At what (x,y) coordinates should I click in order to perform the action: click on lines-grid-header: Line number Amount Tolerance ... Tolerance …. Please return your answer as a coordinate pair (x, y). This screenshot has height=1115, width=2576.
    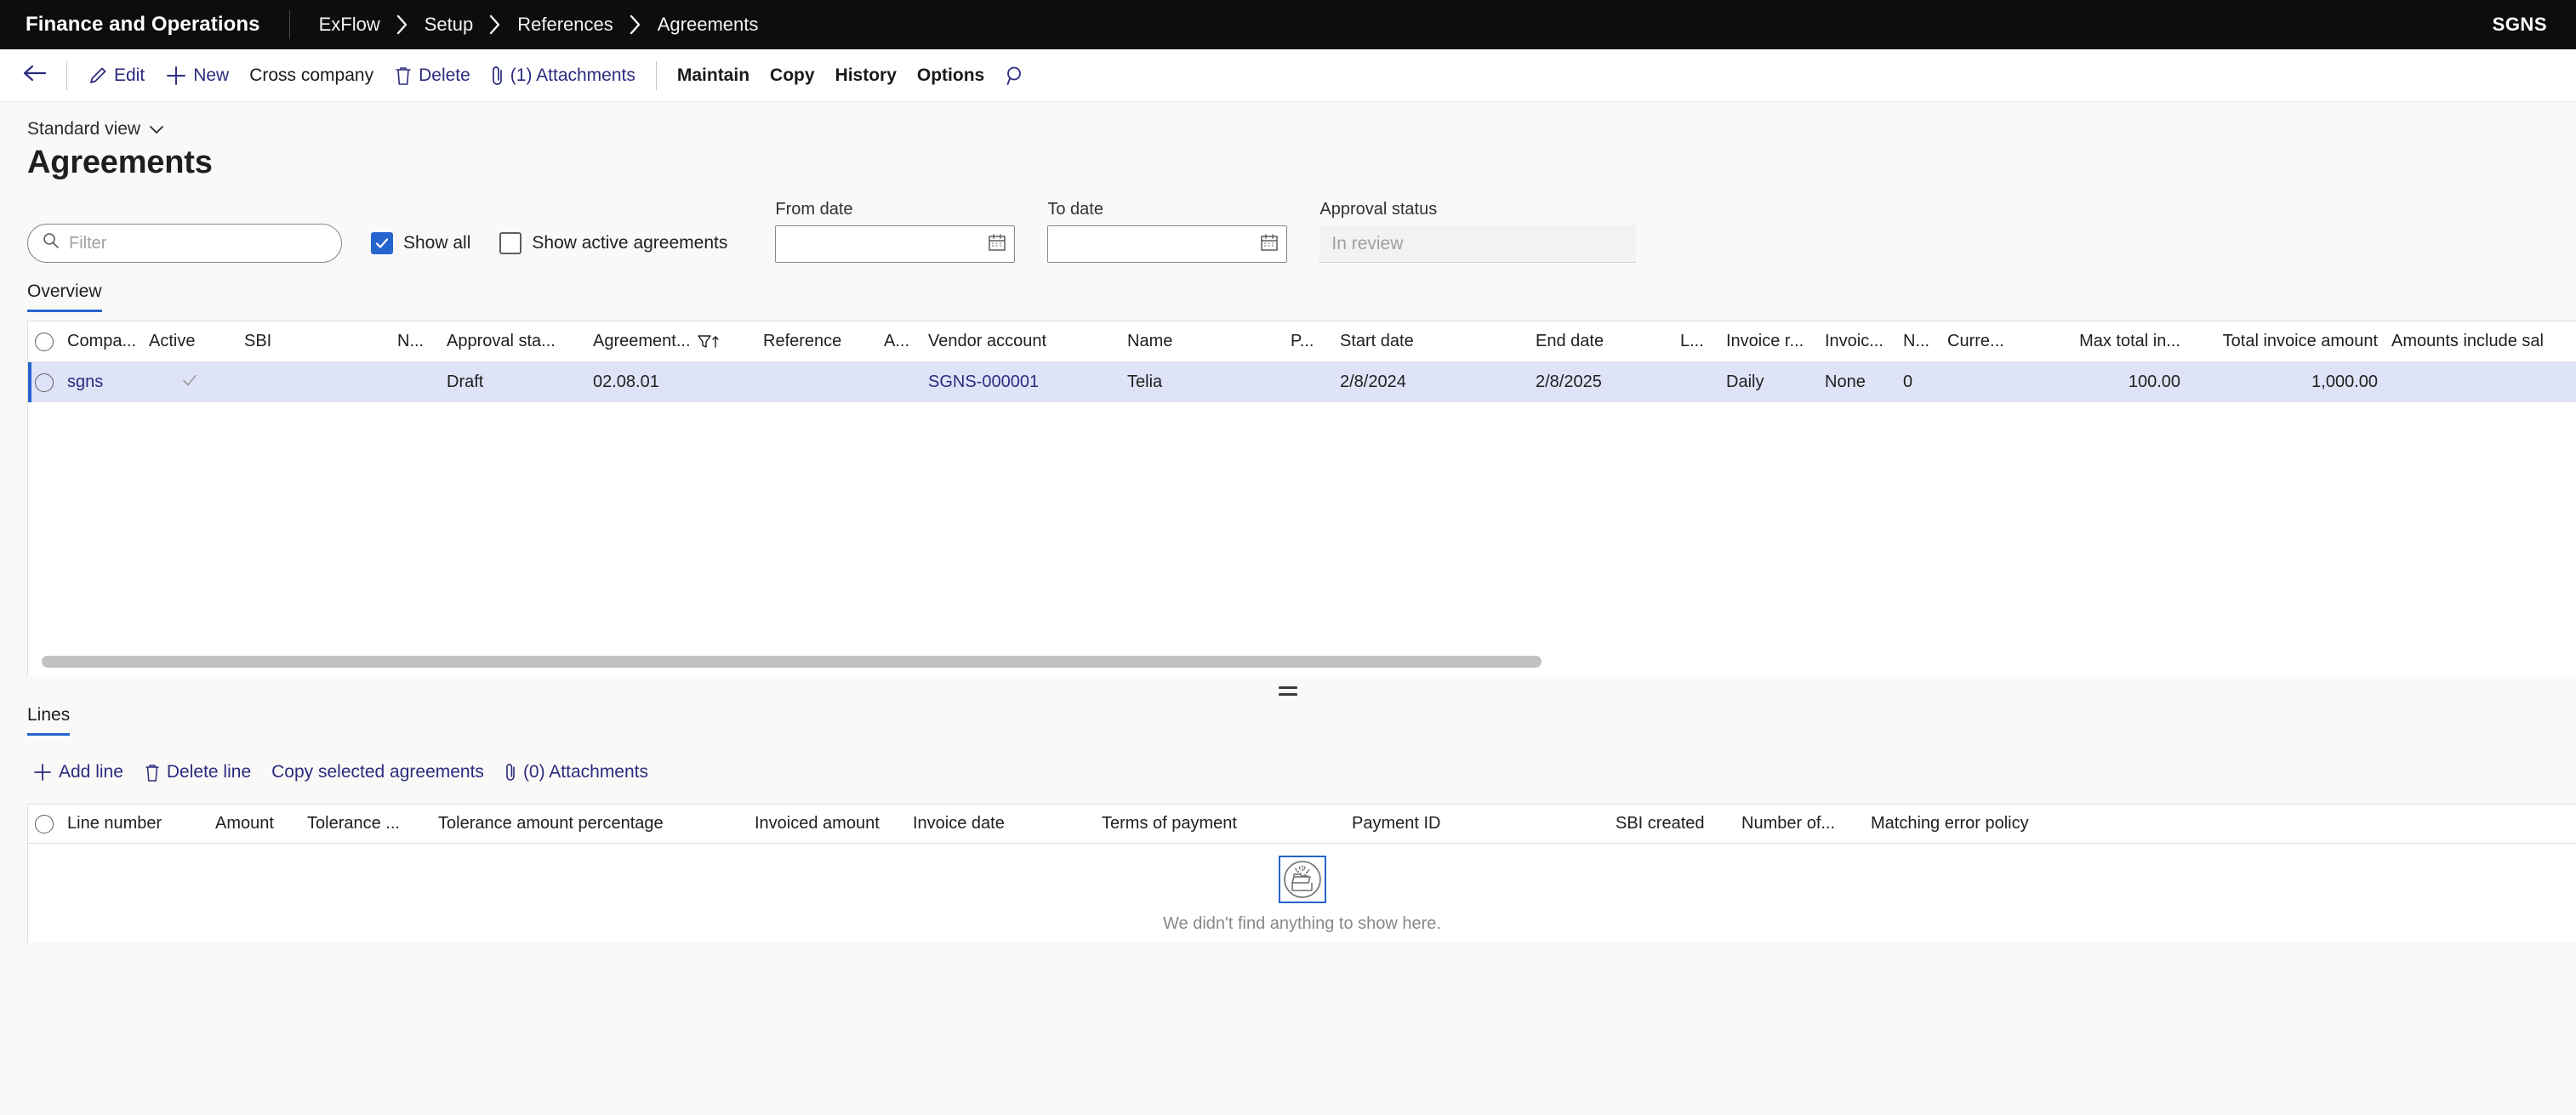
    Looking at the image, I should click on (1302, 824).